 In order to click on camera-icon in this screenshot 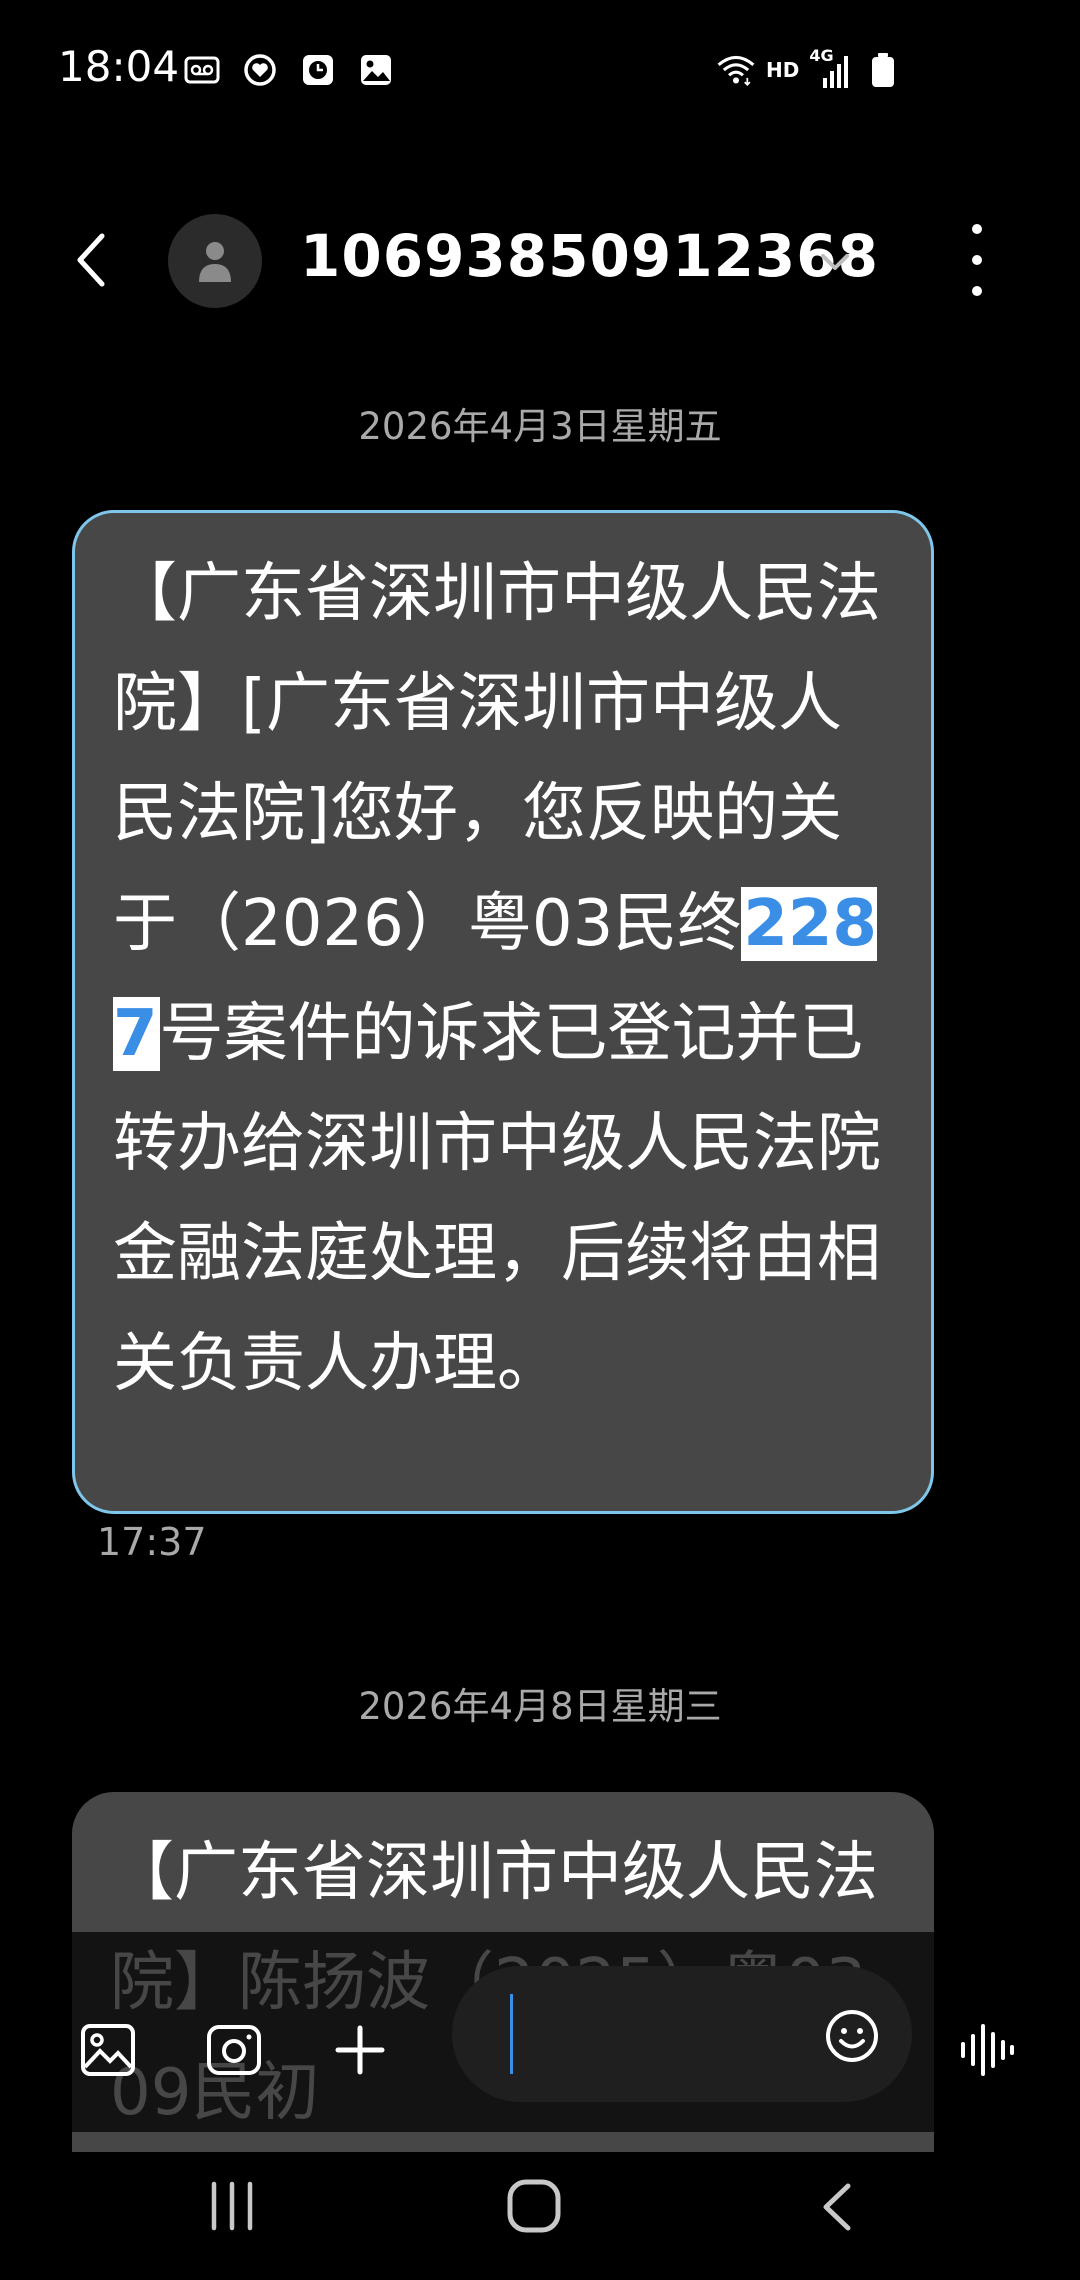, I will do `click(234, 2050)`.